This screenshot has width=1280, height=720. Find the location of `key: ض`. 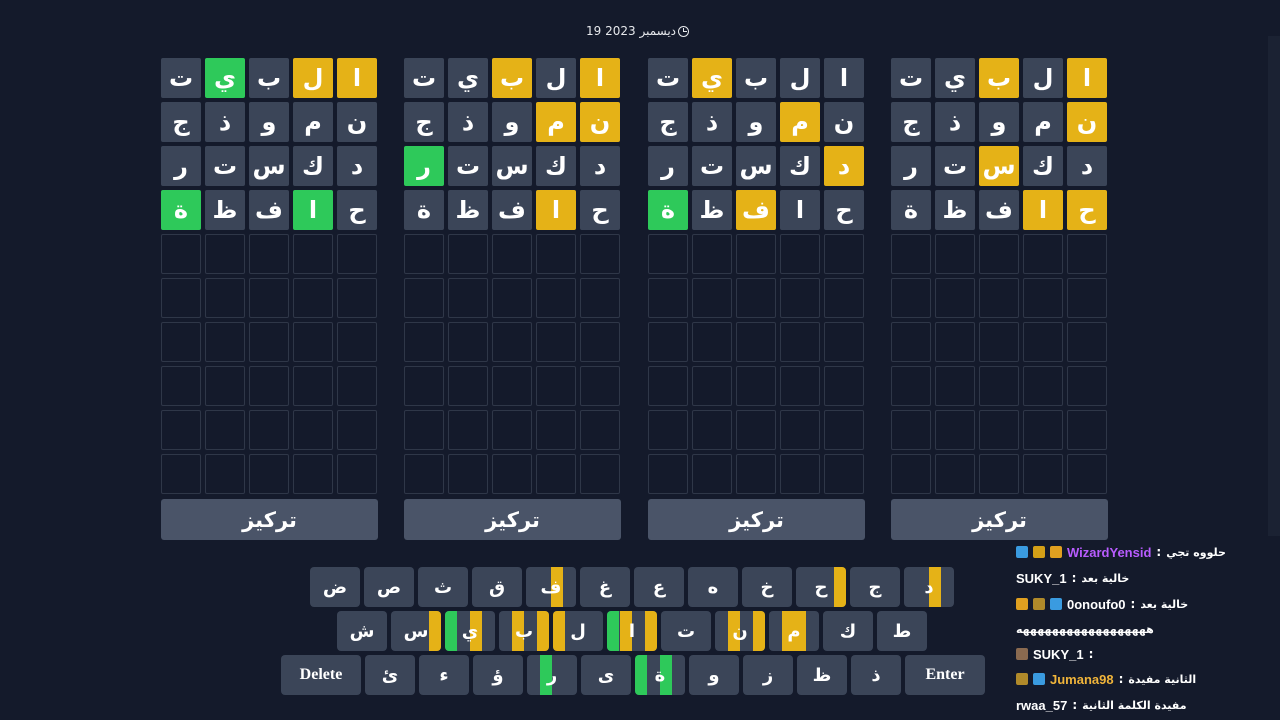

key: ض is located at coordinates (335, 587).